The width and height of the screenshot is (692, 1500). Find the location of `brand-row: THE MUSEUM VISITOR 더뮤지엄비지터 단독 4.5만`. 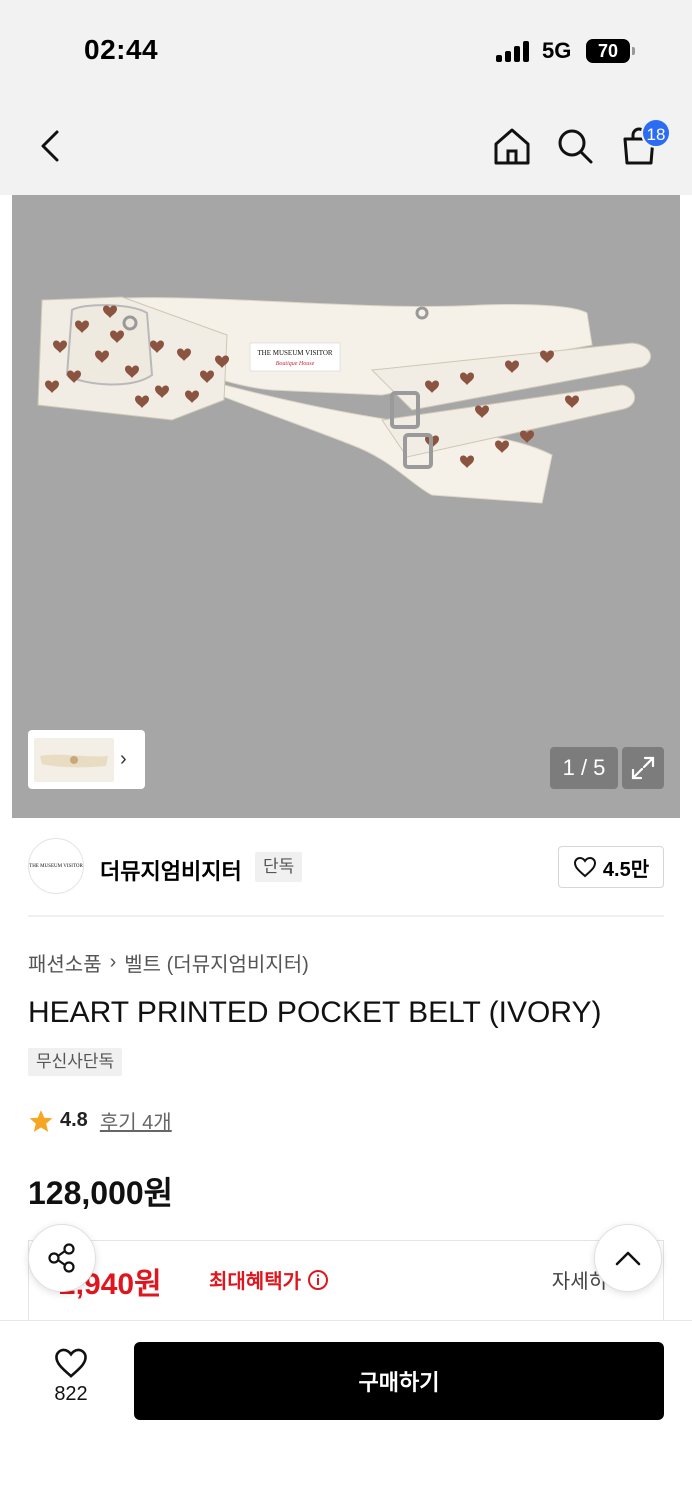

brand-row: THE MUSEUM VISITOR 더뮤지엄비지터 단독 4.5만 is located at coordinates (346, 867).